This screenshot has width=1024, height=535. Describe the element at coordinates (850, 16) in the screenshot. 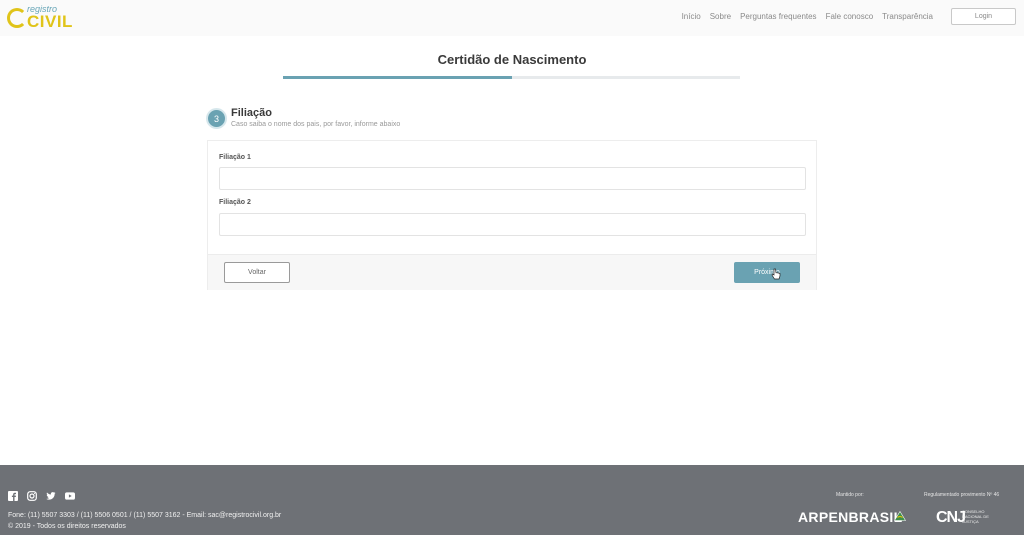

I see `nav-fale-conosco: Fale conosco` at that location.